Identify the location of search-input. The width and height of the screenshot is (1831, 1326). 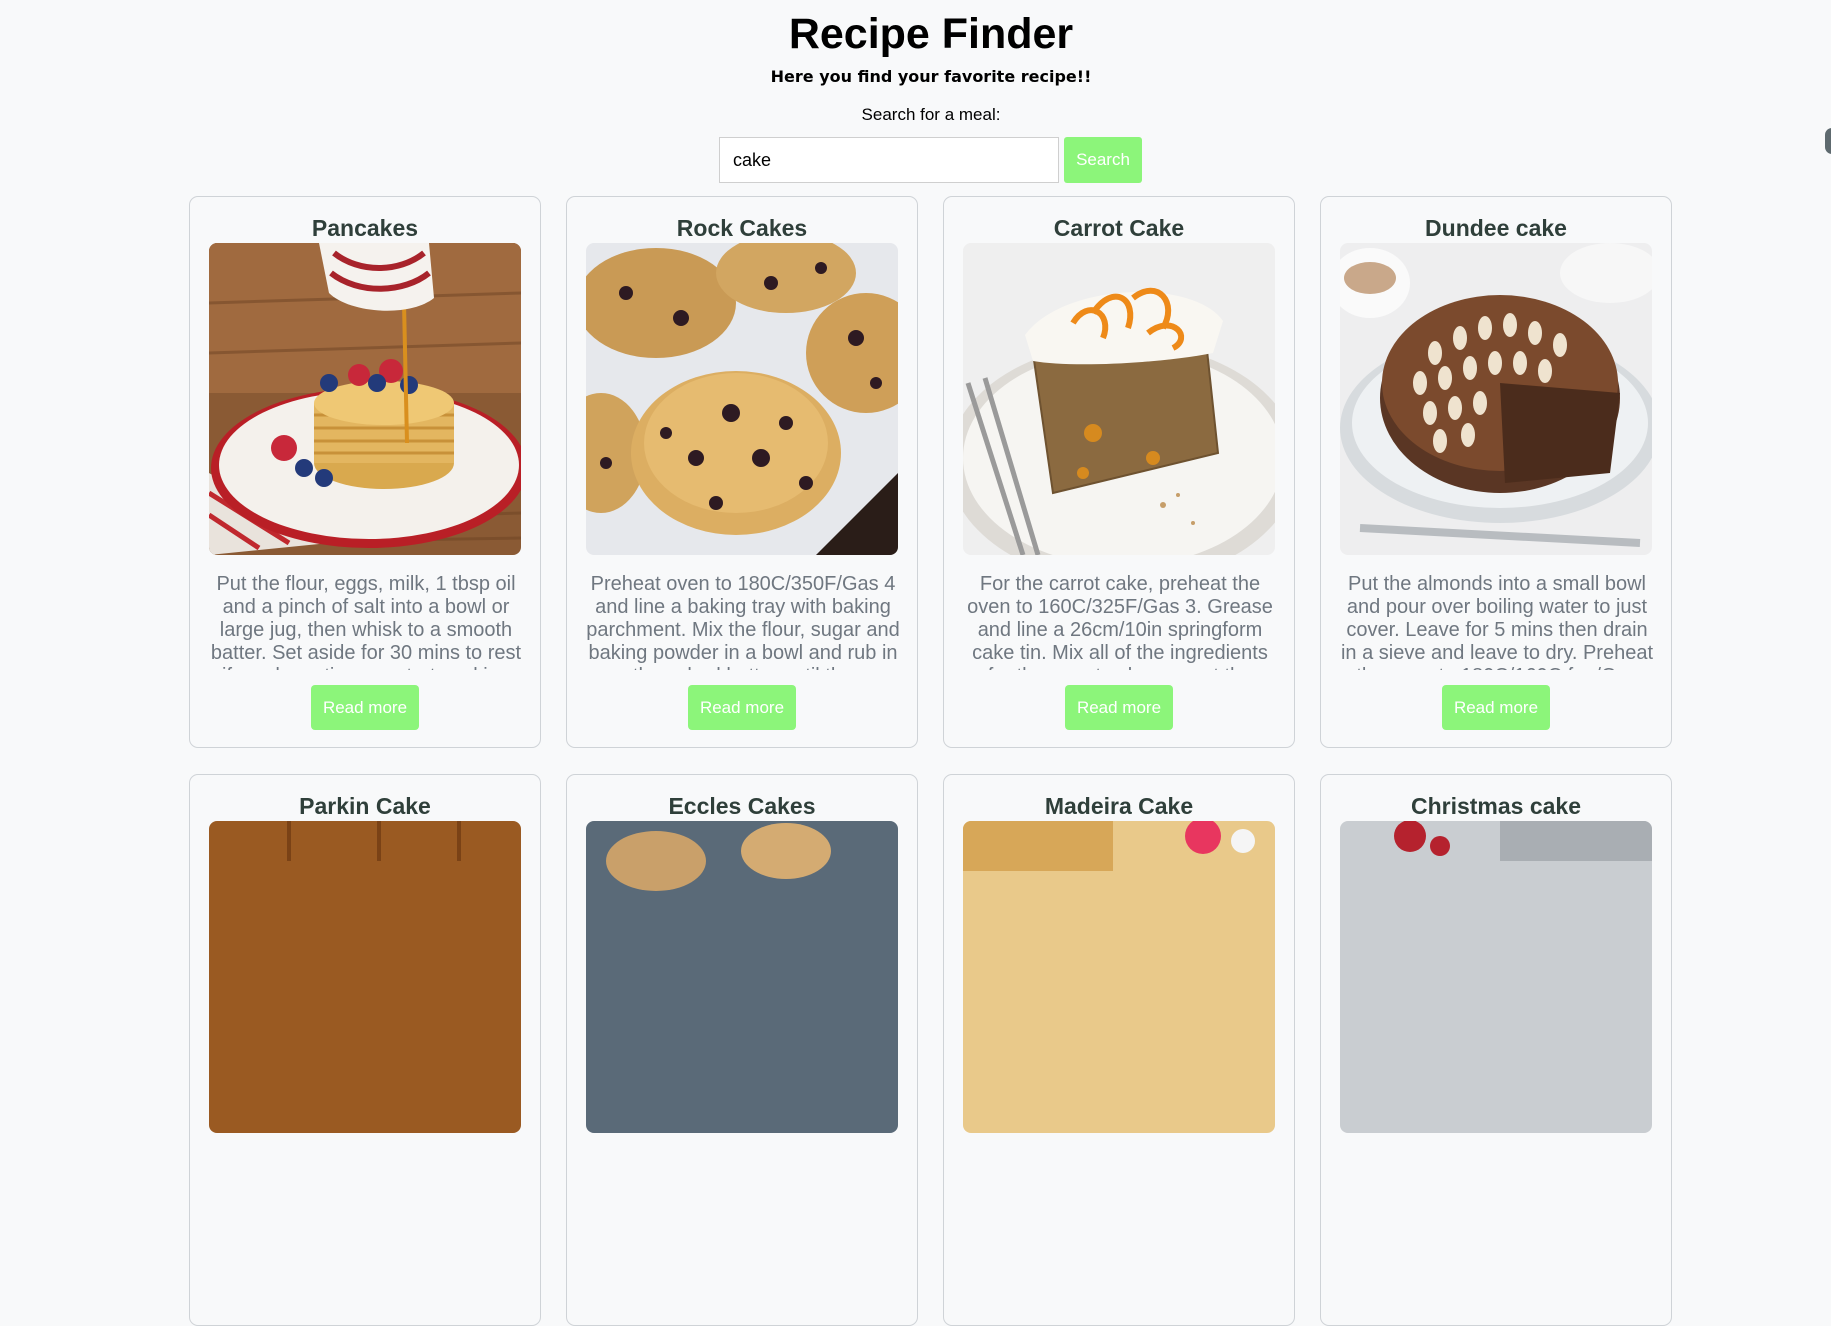
(889, 160).